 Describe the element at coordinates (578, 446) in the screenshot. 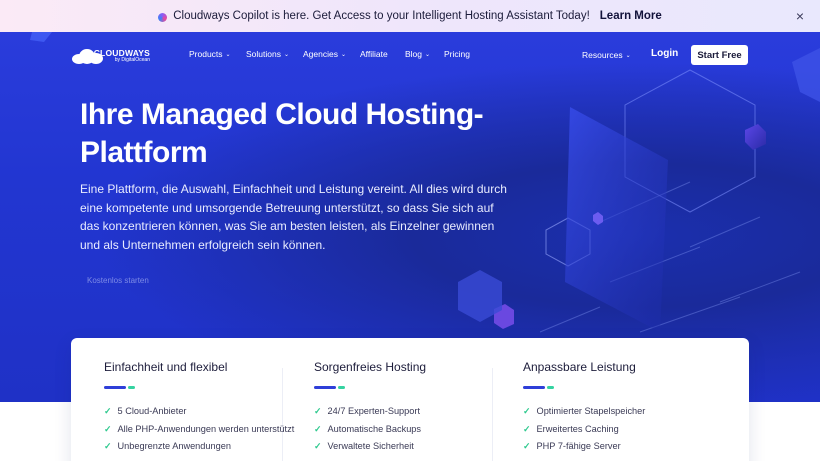

I see `list-item-label: PHP 7-fähige Server` at that location.